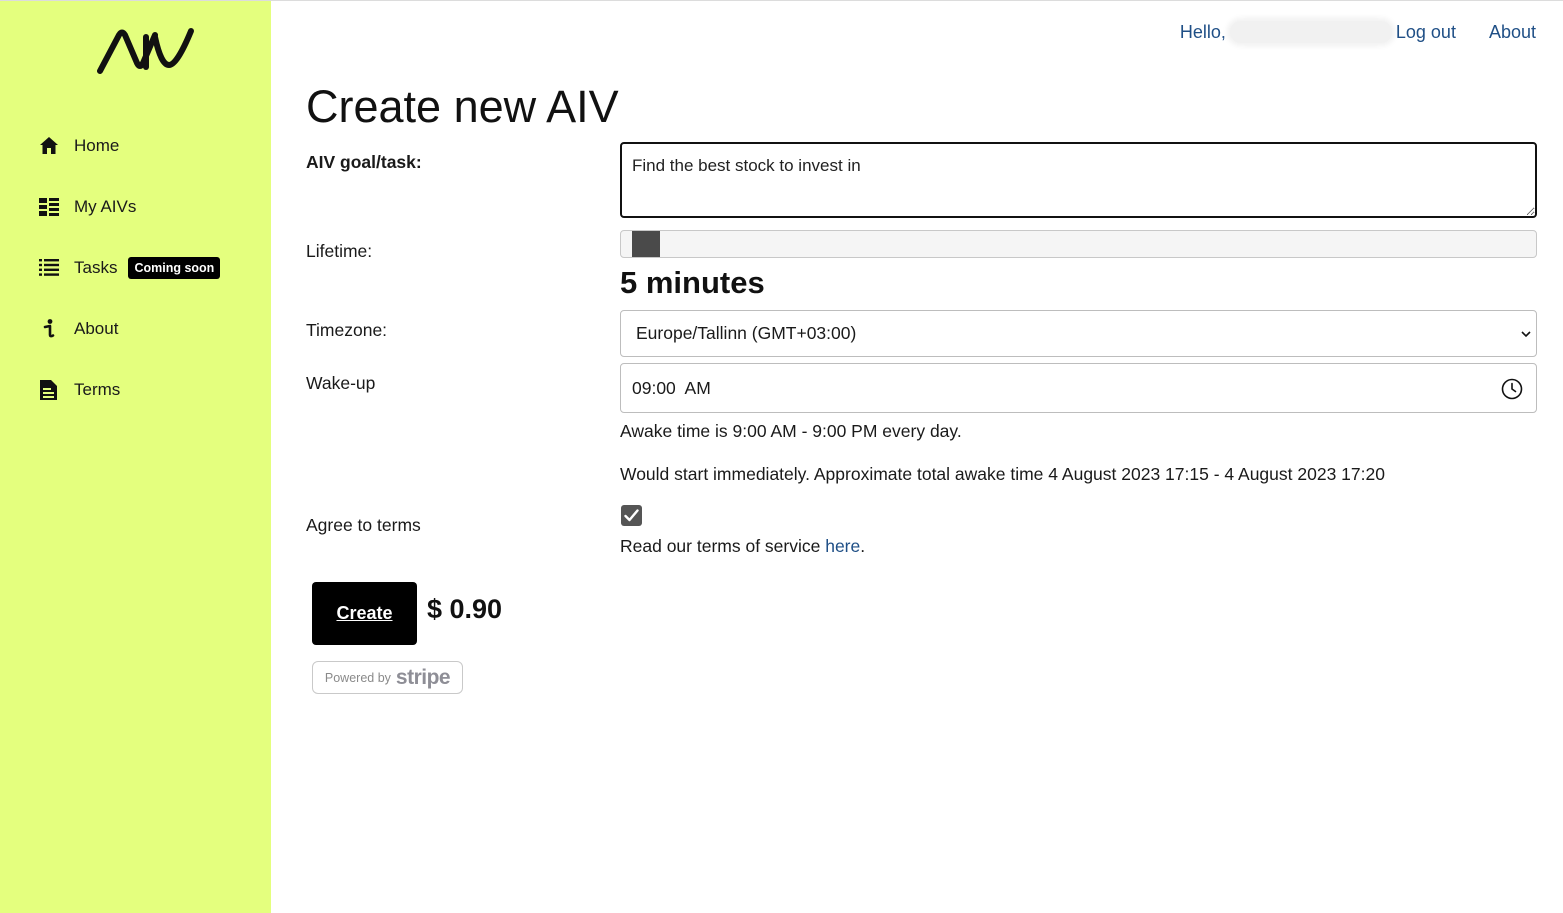 This screenshot has height=913, width=1563. What do you see at coordinates (49, 268) in the screenshot?
I see `list-icon` at bounding box center [49, 268].